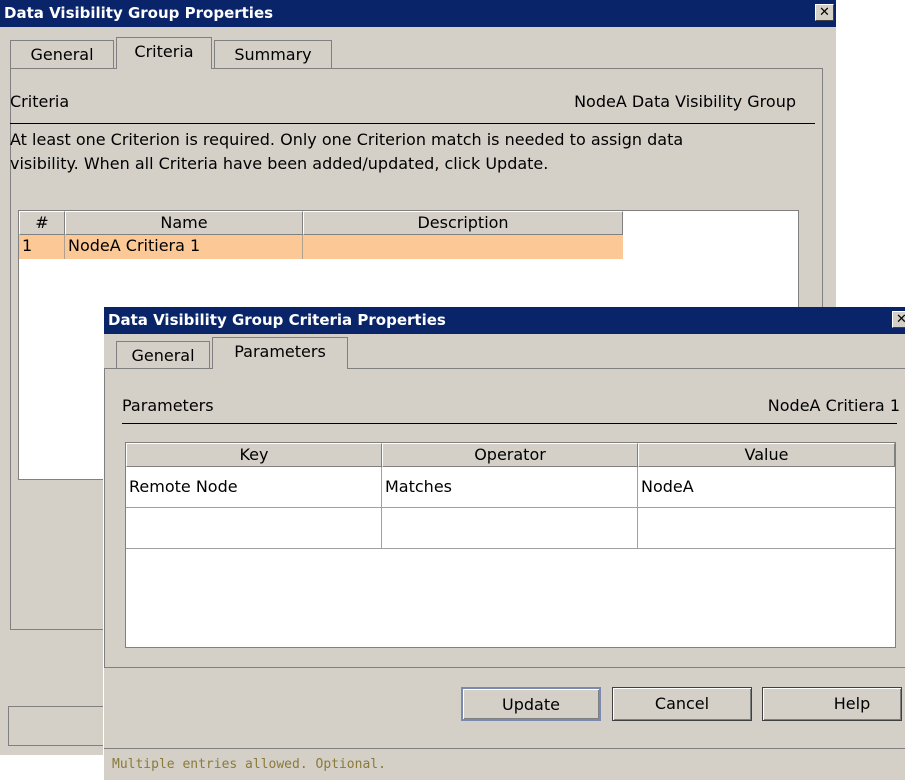  What do you see at coordinates (463, 247) in the screenshot?
I see `row-description` at bounding box center [463, 247].